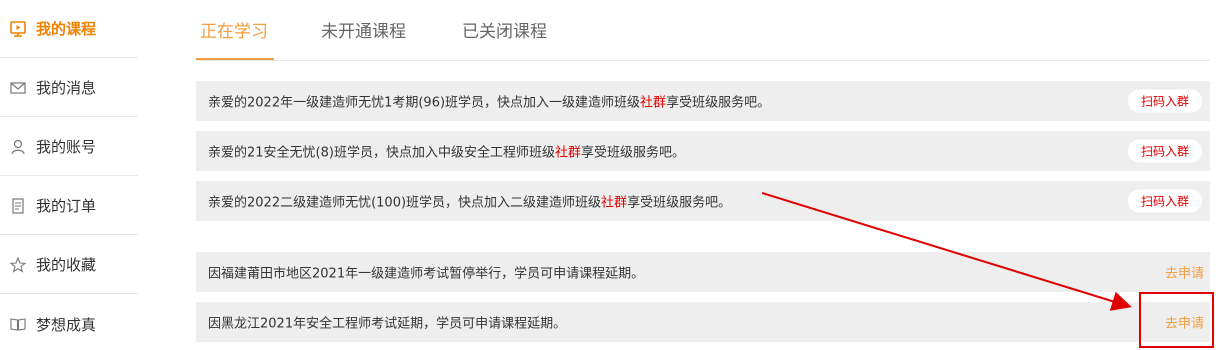 The width and height of the screenshot is (1216, 350). What do you see at coordinates (66, 206) in the screenshot?
I see `sidebar-item-label: 我的订单` at bounding box center [66, 206].